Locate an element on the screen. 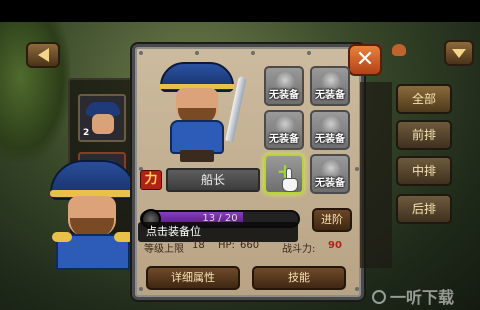 The height and width of the screenshot is (310, 480). tab-back-row: 后排 is located at coordinates (424, 209).